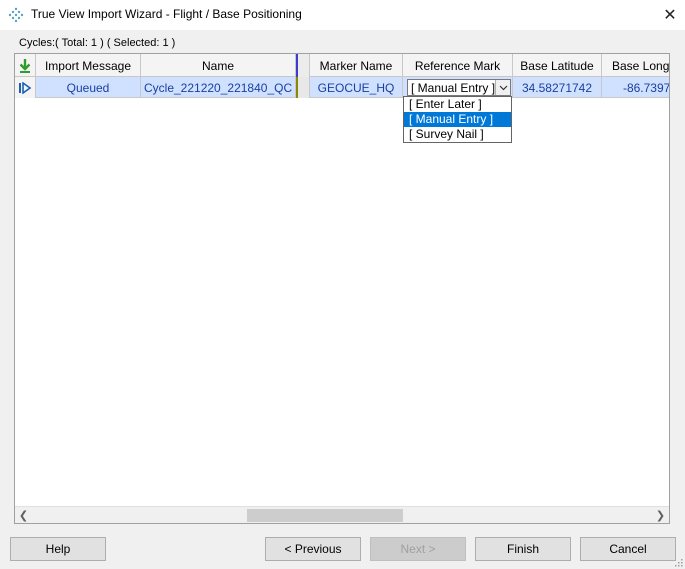  What do you see at coordinates (502, 87) in the screenshot?
I see `chevron-down-icon` at bounding box center [502, 87].